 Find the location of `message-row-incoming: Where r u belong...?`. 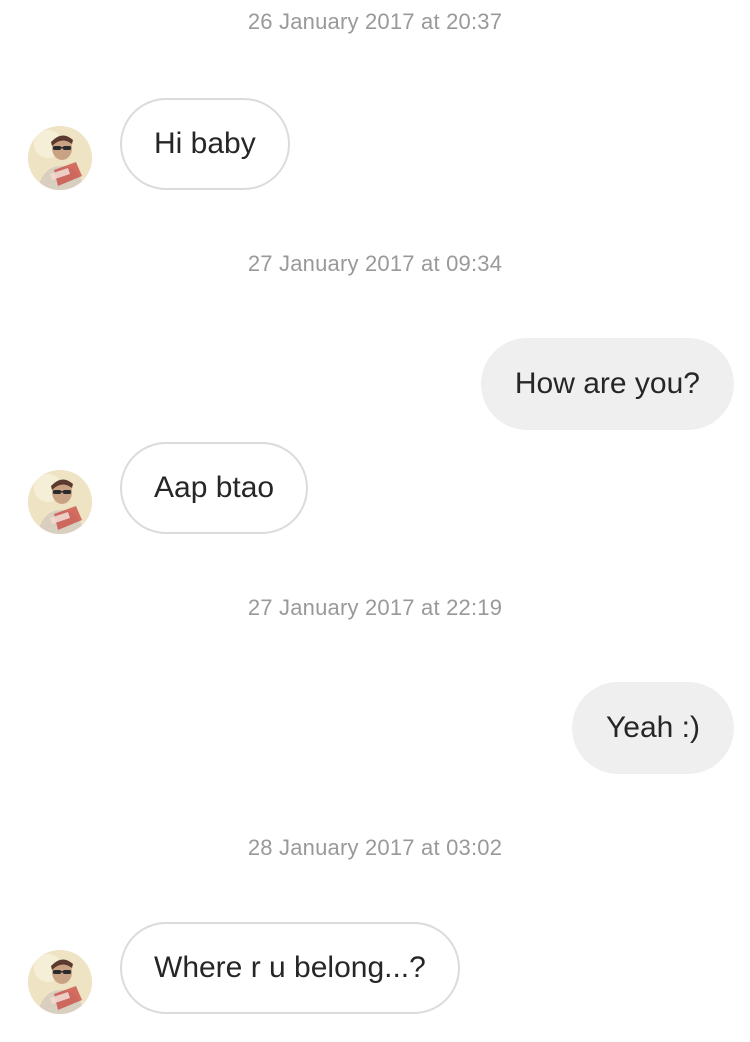

message-row-incoming: Where r u belong...? is located at coordinates (375, 968).